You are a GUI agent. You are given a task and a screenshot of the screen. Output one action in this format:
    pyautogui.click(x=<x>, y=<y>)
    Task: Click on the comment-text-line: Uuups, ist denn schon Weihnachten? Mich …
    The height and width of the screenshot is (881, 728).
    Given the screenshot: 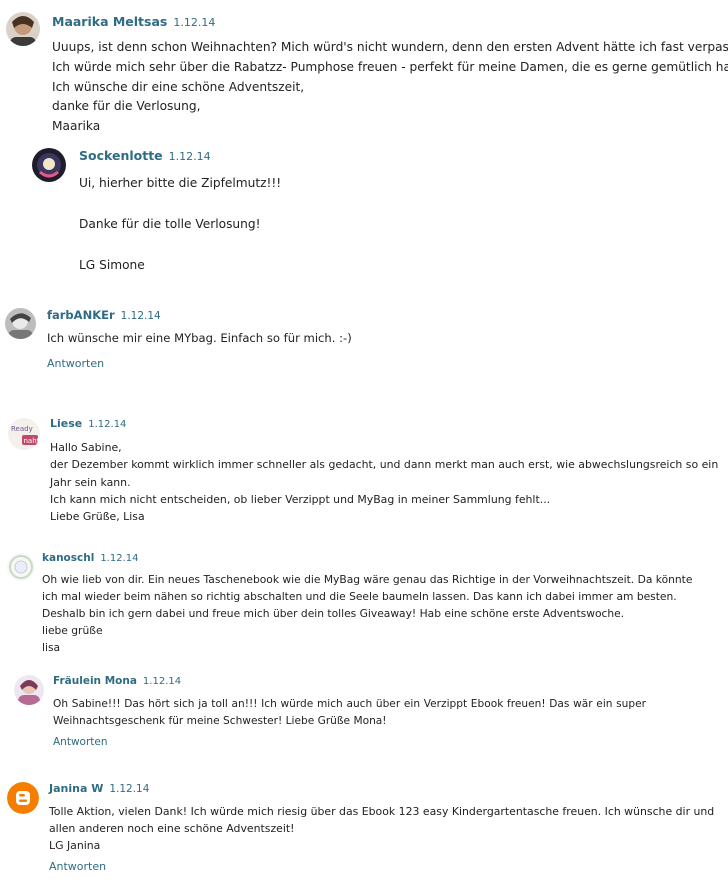 What is the action you would take?
    pyautogui.click(x=390, y=47)
    